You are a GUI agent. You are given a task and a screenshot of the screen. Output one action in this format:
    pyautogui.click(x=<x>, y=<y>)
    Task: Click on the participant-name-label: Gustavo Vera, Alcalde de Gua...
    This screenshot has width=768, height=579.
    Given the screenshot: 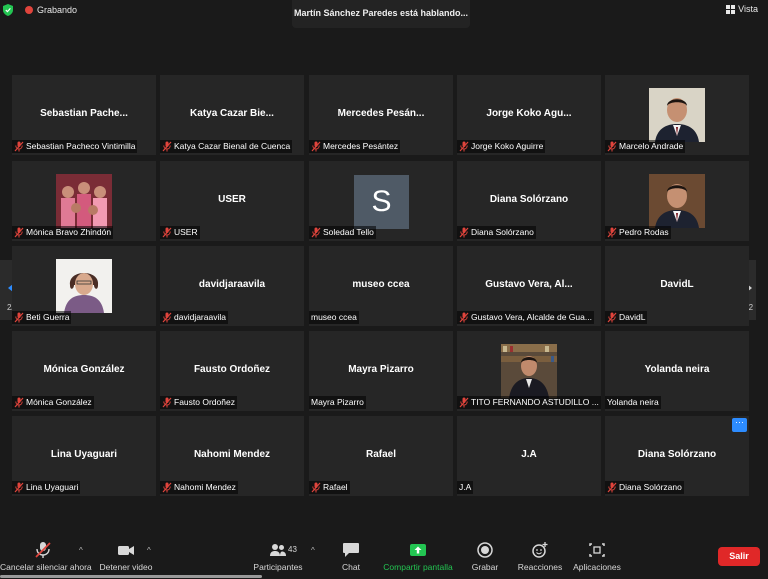 What is the action you would take?
    pyautogui.click(x=525, y=317)
    